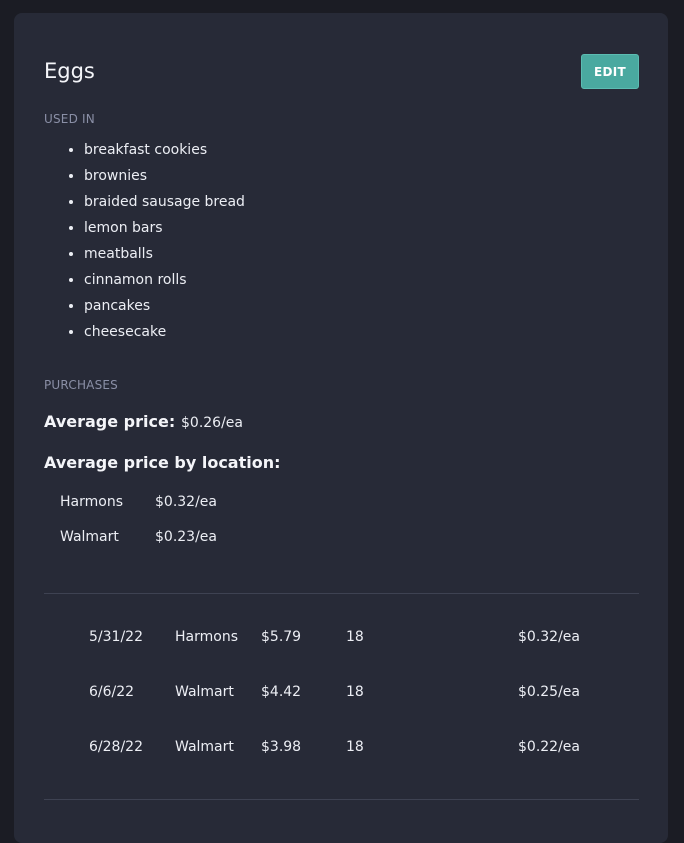 Image resolution: width=684 pixels, height=843 pixels. Describe the element at coordinates (116, 637) in the screenshot. I see `purchase-date: 5/31/22` at that location.